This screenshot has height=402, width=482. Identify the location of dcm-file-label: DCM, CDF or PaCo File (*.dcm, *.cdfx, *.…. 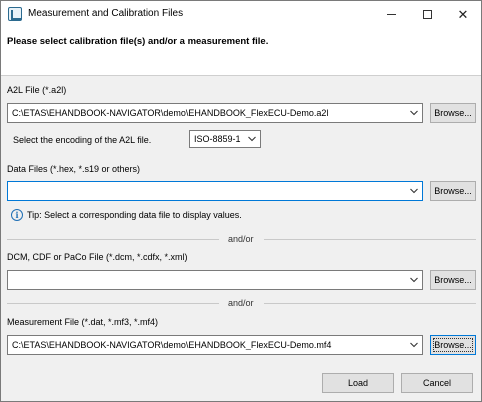
(97, 257).